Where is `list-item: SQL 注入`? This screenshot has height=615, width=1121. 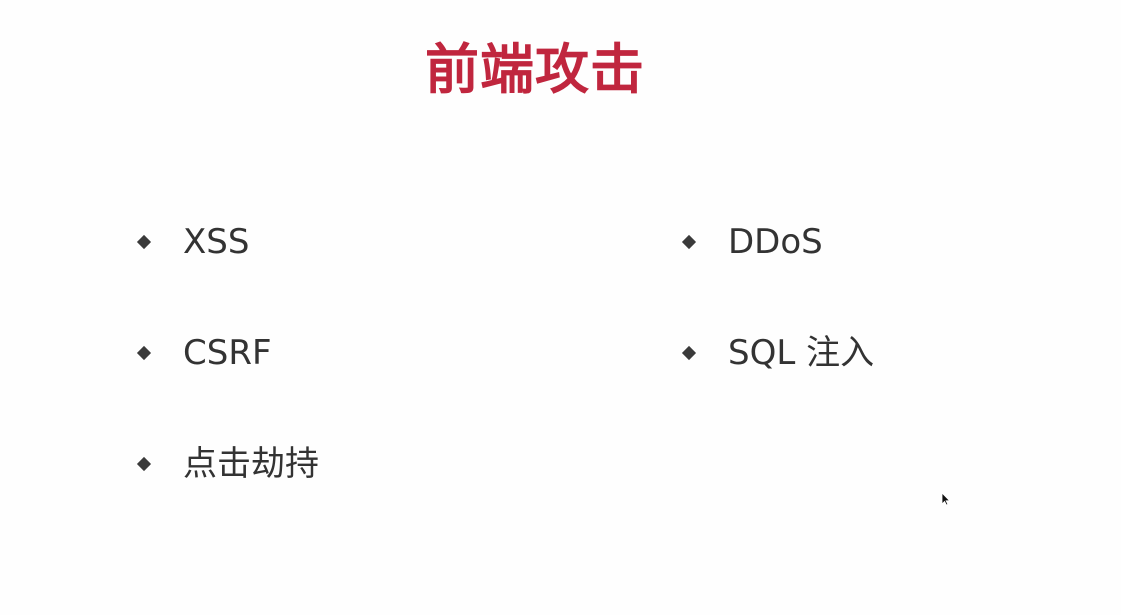 list-item: SQL 注入 is located at coordinates (778, 353).